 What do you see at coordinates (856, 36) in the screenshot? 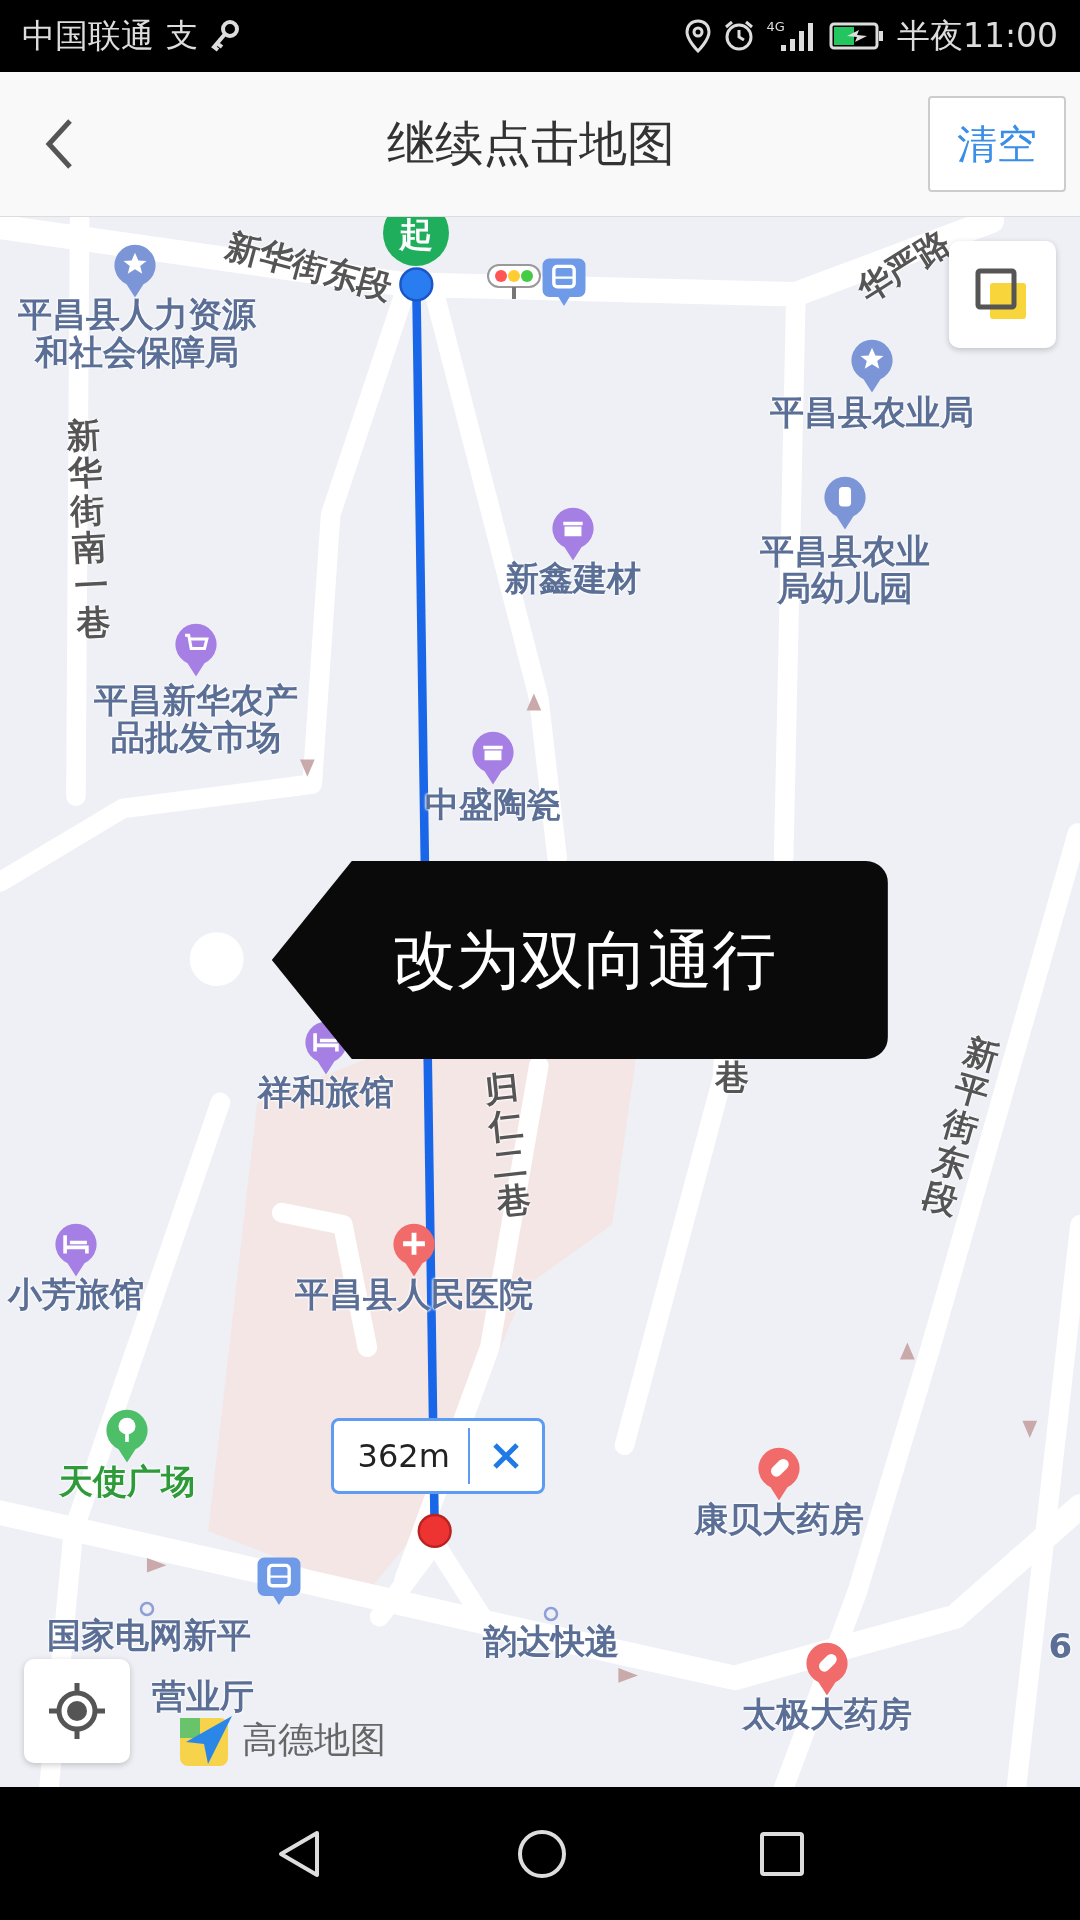
I see `battery-icon` at bounding box center [856, 36].